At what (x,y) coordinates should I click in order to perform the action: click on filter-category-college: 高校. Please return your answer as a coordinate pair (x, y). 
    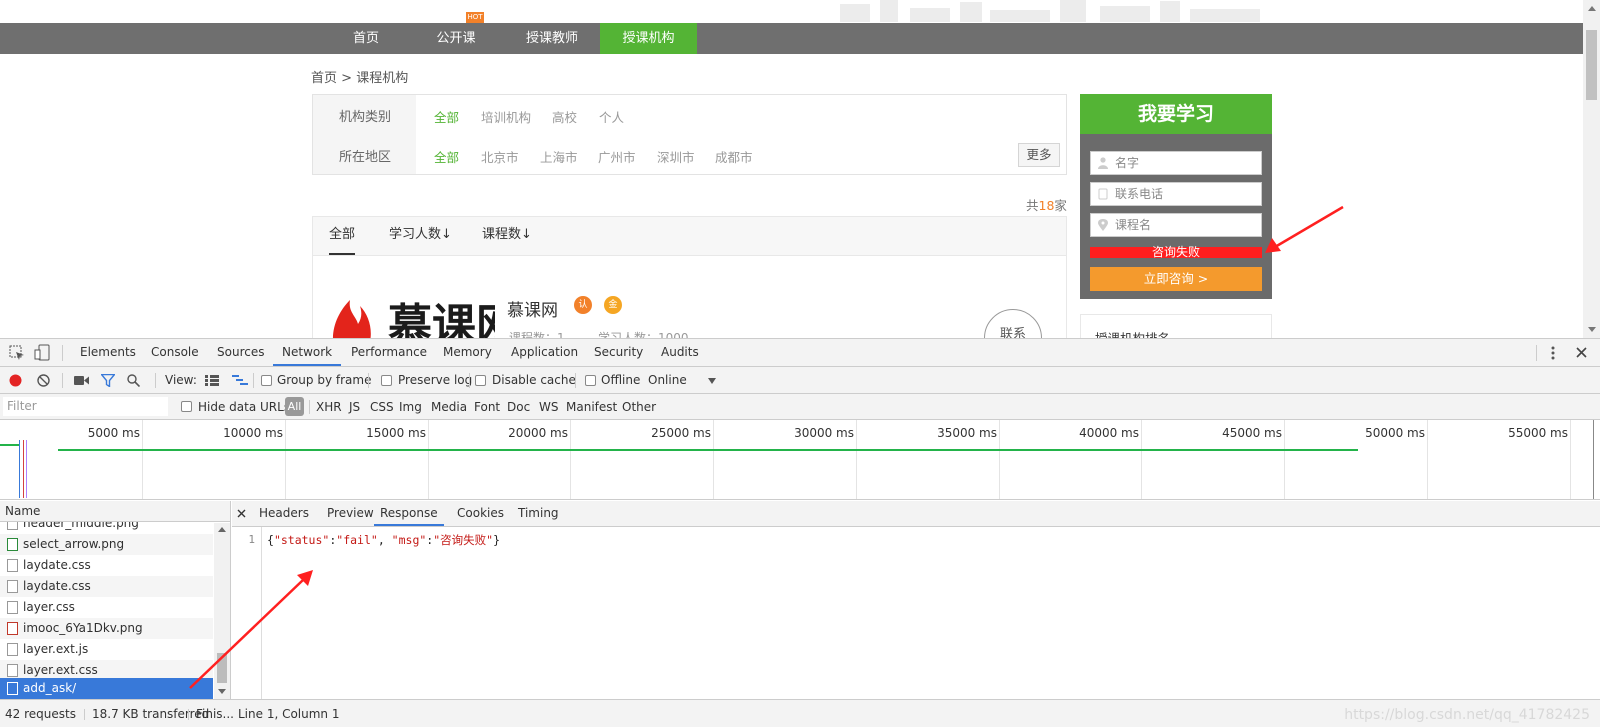
    Looking at the image, I should click on (564, 116).